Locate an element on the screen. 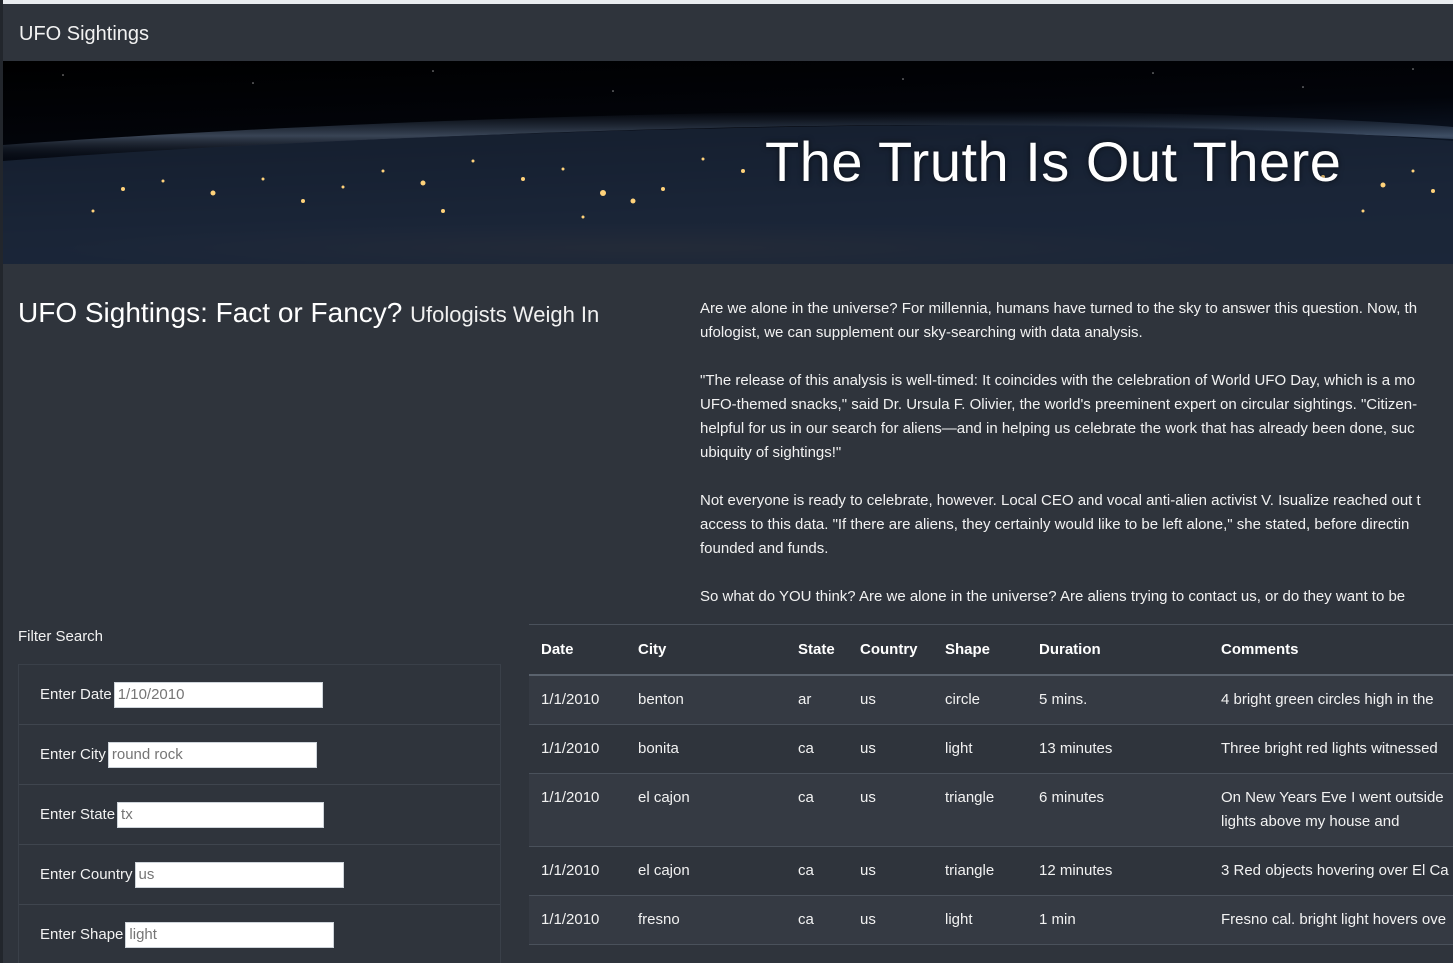  filter-label: Enter Country is located at coordinates (86, 874).